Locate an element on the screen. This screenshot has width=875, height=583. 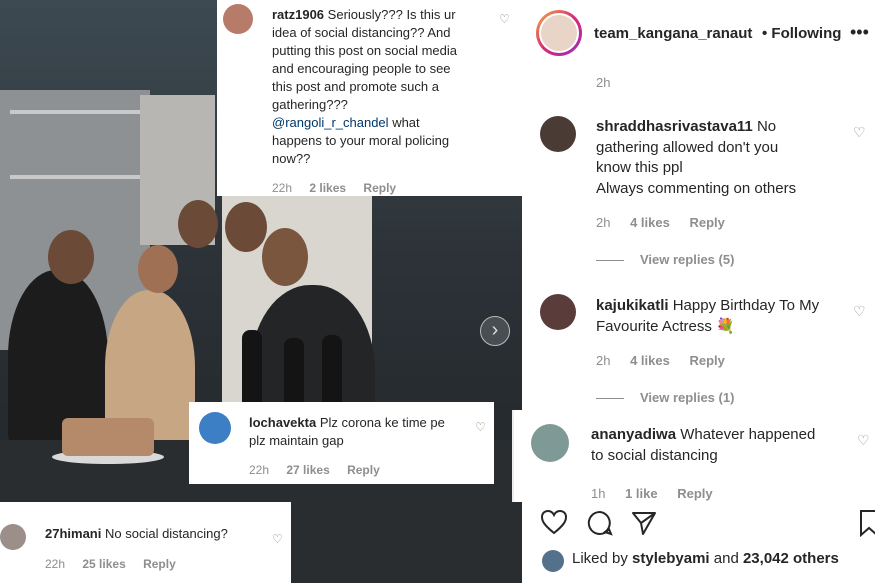
comment-body-line: Whatever happened is located at coordinates (748, 434).